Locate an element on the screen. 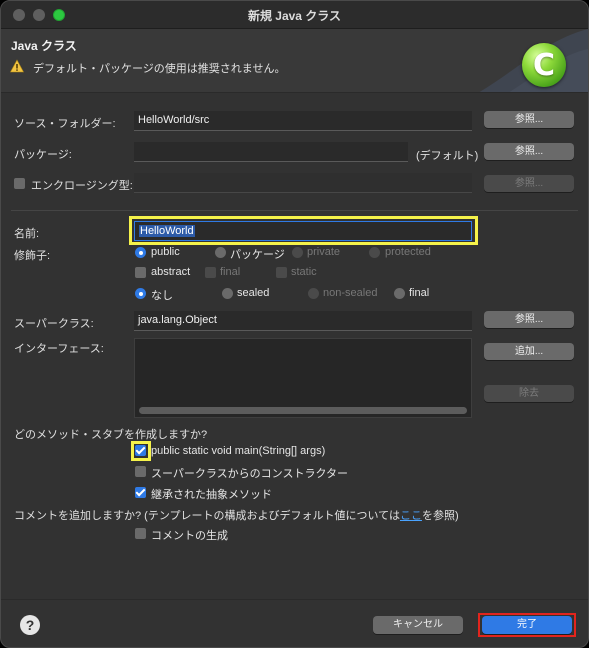 This screenshot has height=648, width=589. modifier-static-label: static is located at coordinates (304, 272).